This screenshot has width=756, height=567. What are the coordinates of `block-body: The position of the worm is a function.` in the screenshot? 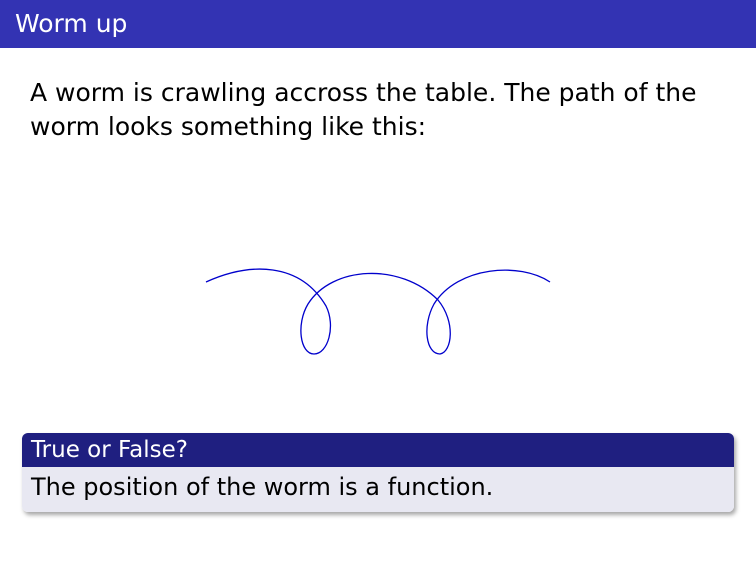 It's located at (378, 489).